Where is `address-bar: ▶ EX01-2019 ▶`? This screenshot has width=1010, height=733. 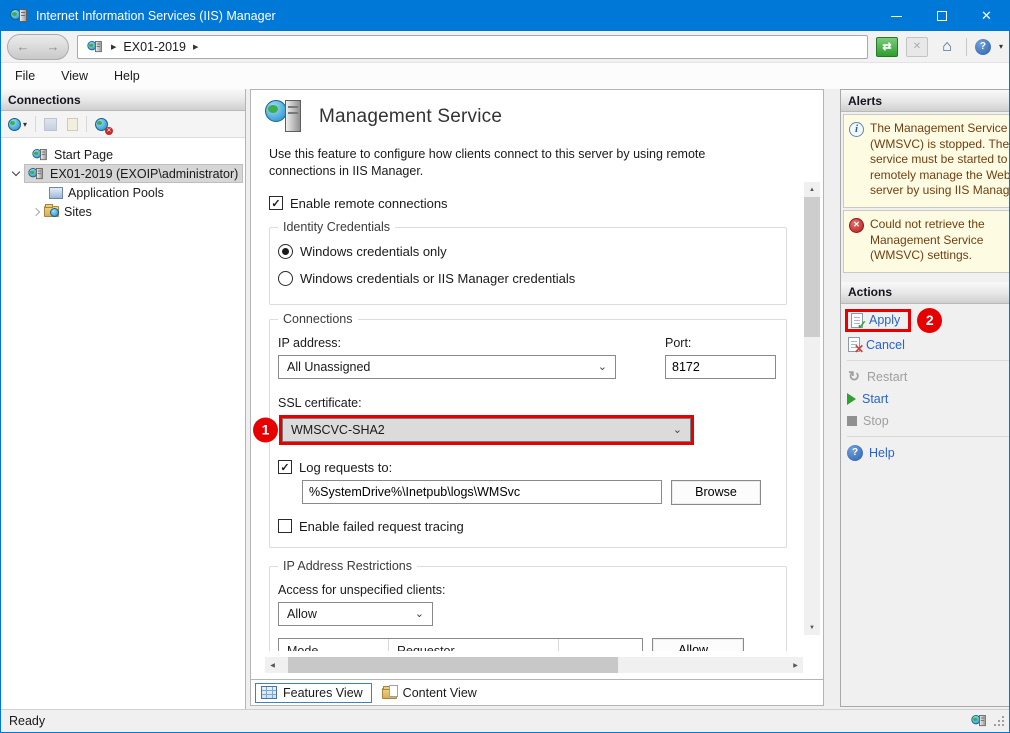 address-bar: ▶ EX01-2019 ▶ is located at coordinates (472, 46).